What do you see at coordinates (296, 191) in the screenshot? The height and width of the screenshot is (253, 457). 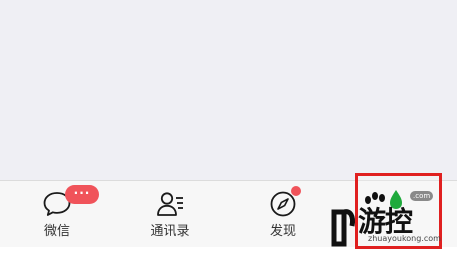 I see `new-dot-badge` at bounding box center [296, 191].